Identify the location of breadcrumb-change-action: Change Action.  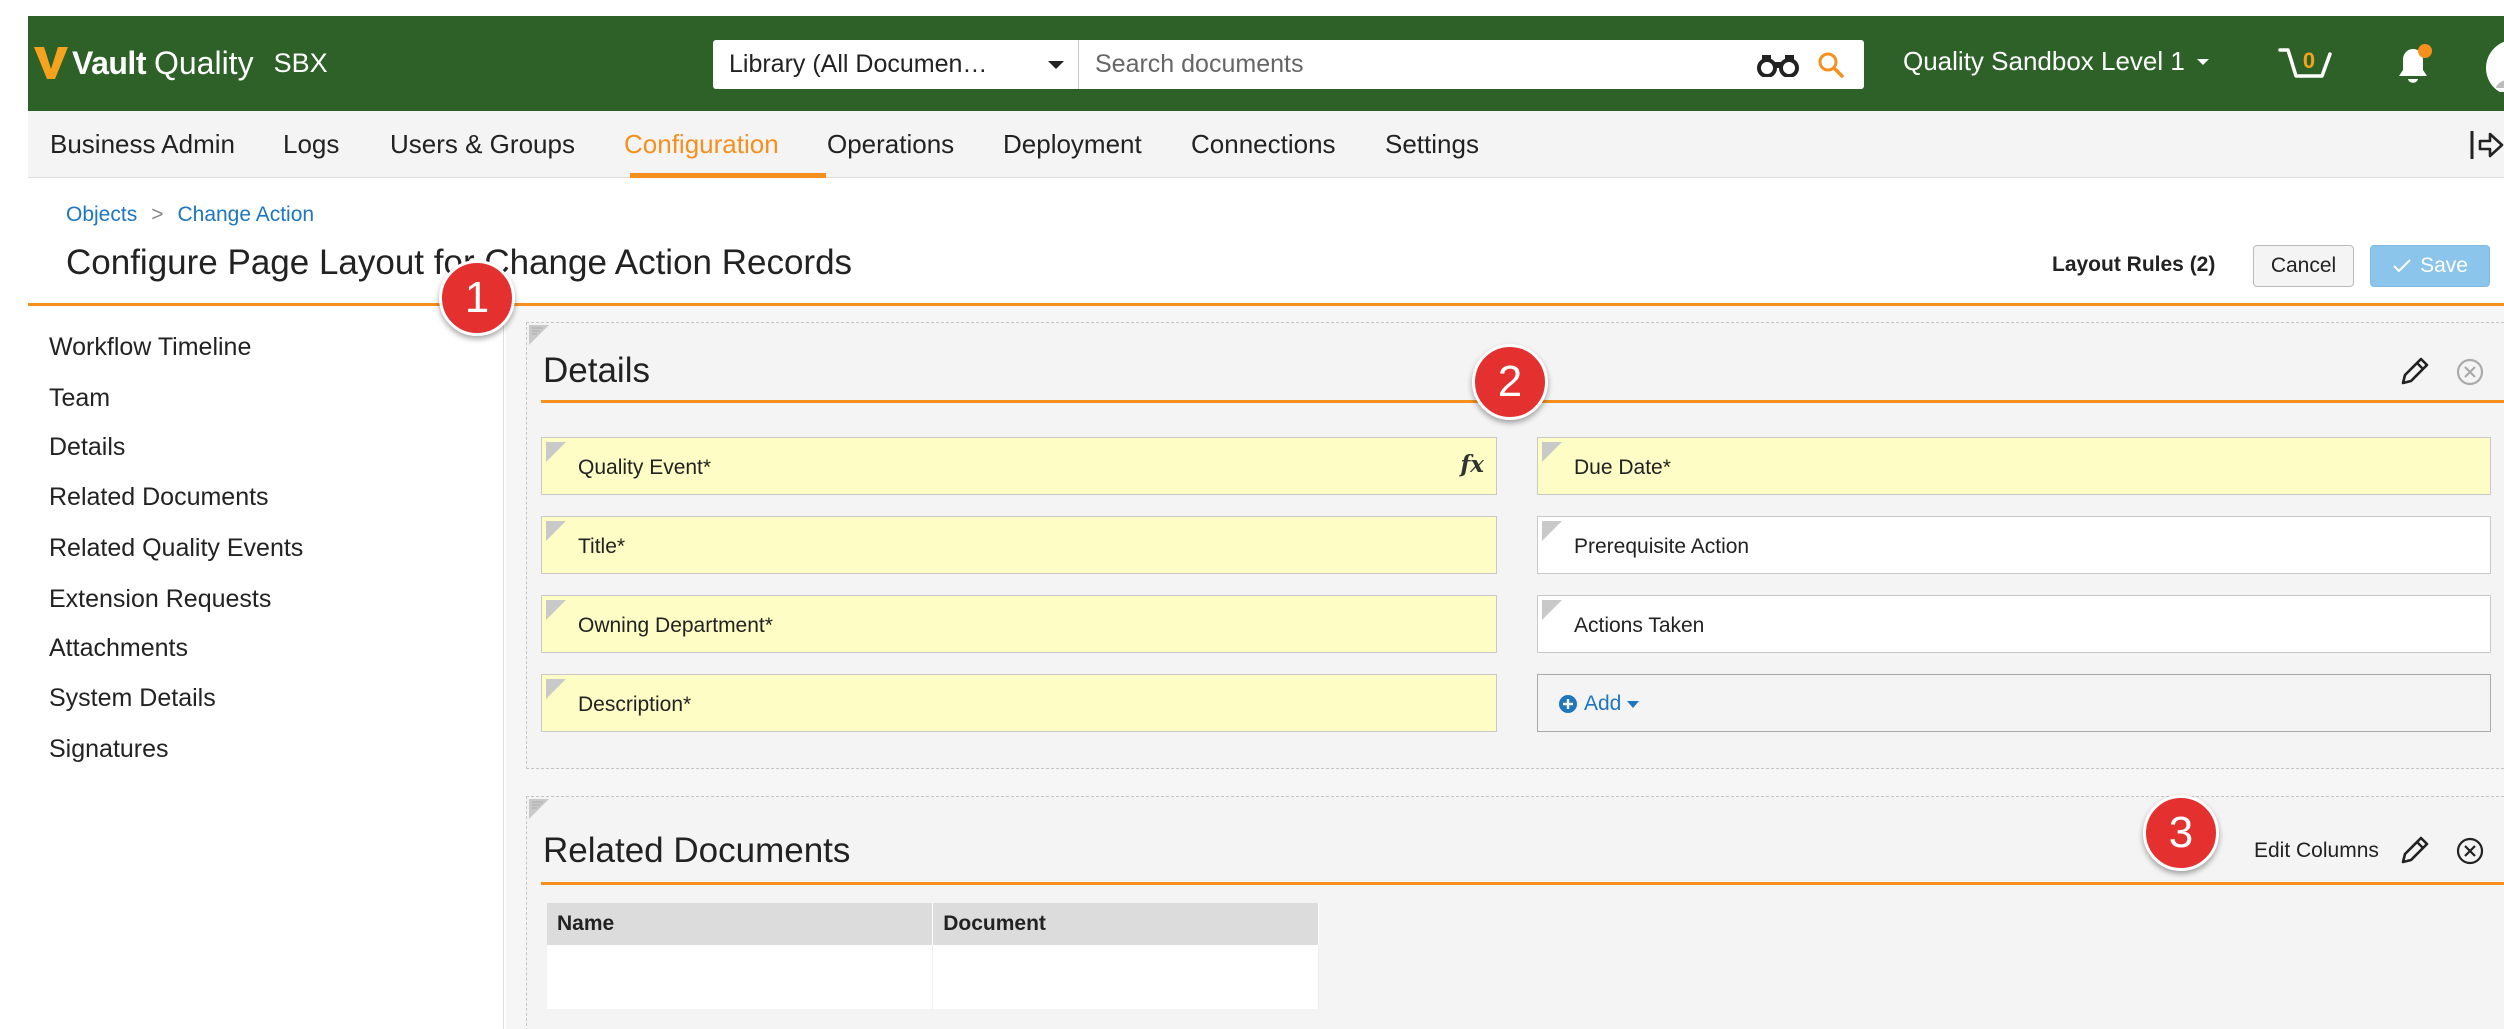
(245, 215).